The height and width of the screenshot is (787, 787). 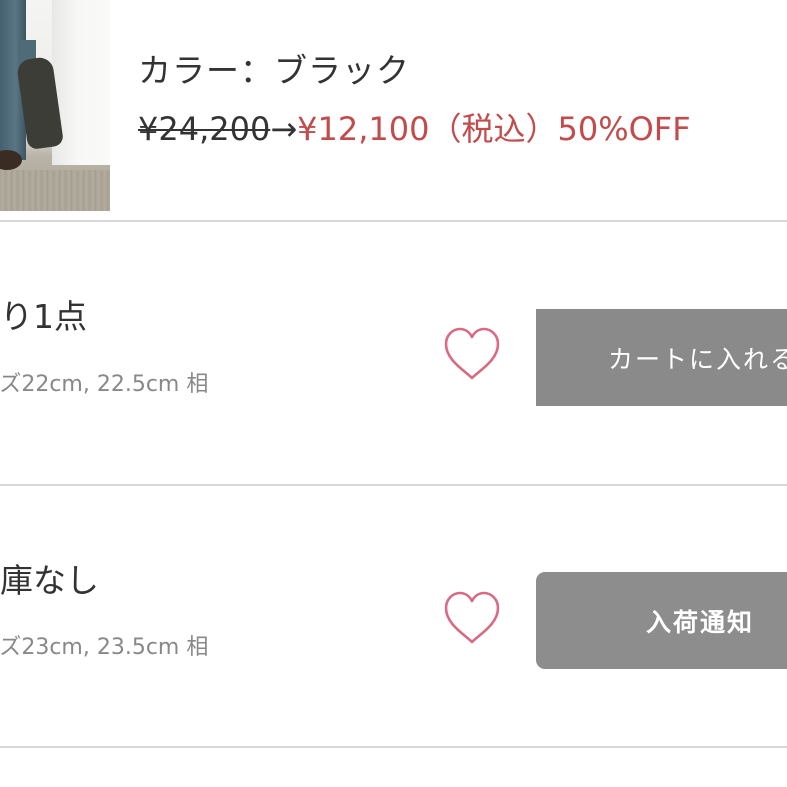 What do you see at coordinates (49, 580) in the screenshot?
I see `stock-status: 在庫なし` at bounding box center [49, 580].